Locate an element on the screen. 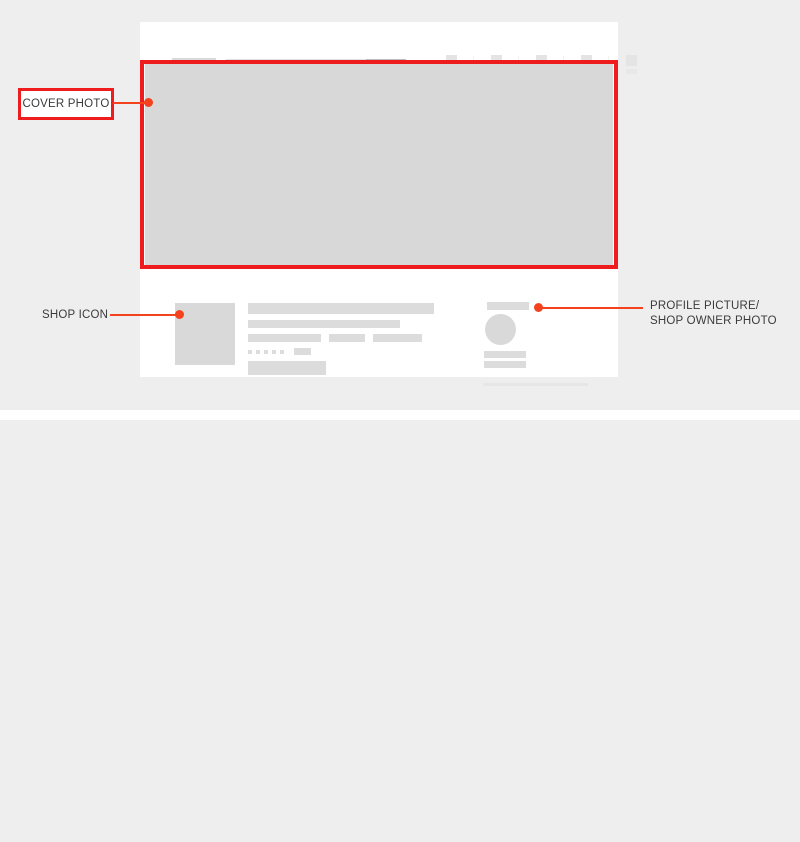 The width and height of the screenshot is (800, 842). follow-button-placeholder is located at coordinates (287, 368).